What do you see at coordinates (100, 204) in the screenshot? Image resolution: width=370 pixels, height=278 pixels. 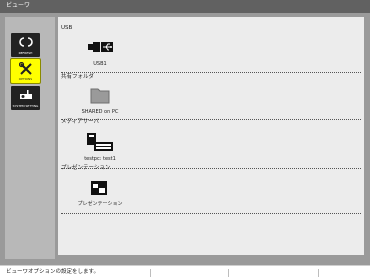 I see `presentation-label: プレゼンテーション` at bounding box center [100, 204].